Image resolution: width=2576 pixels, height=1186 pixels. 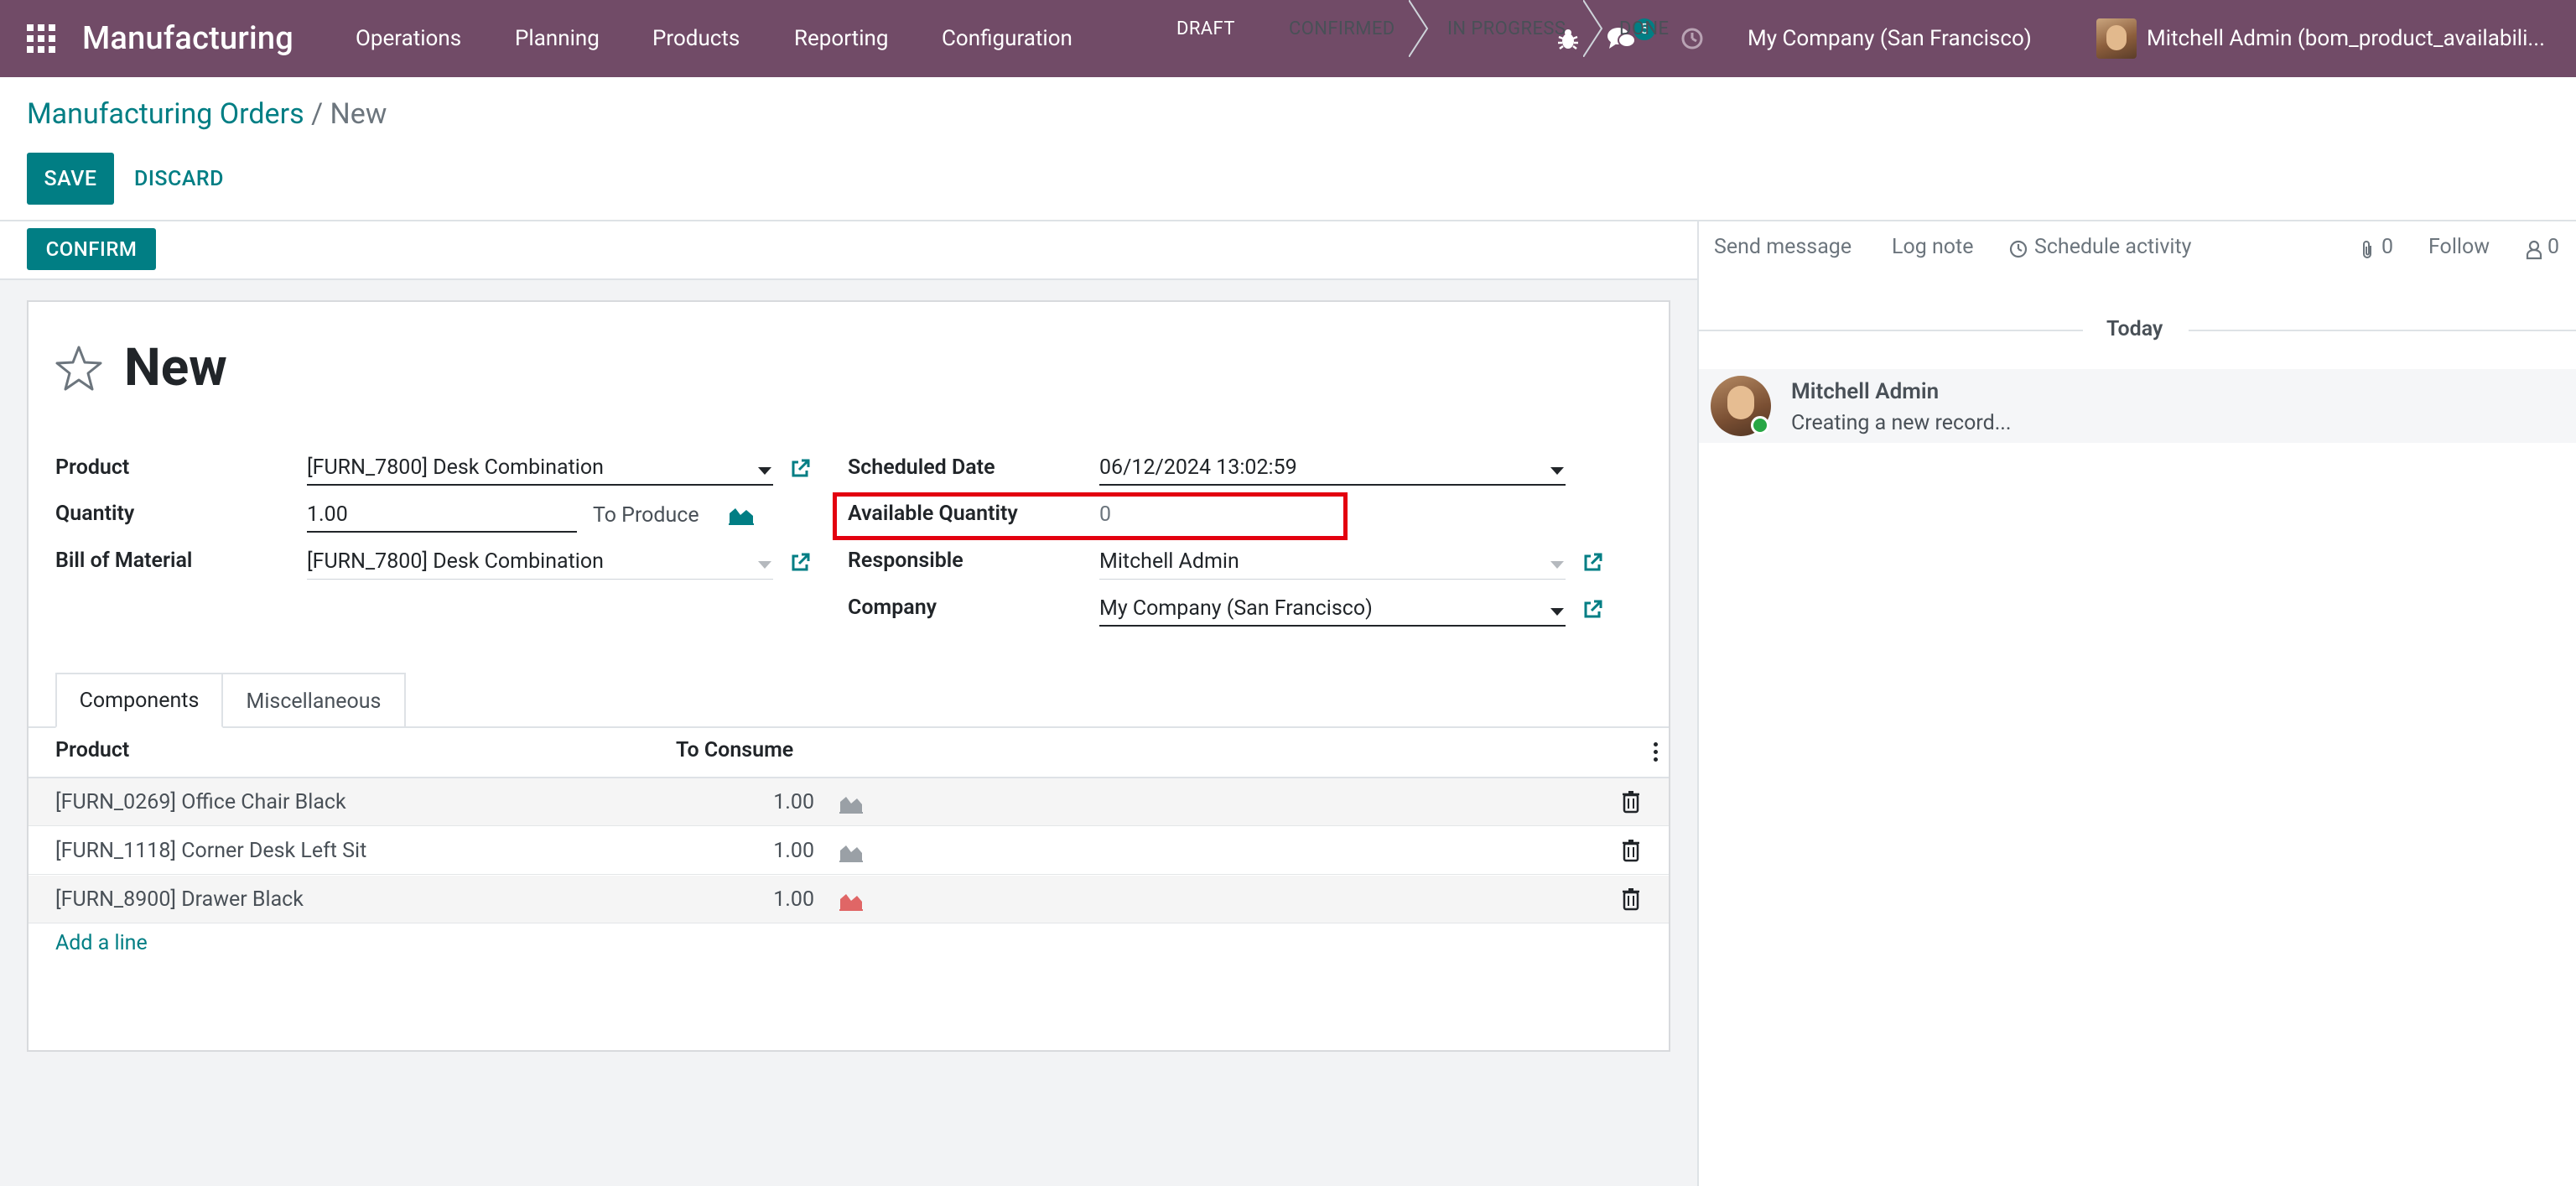 What do you see at coordinates (1557, 471) in the screenshot?
I see `scheduled-date-dropdown-icon` at bounding box center [1557, 471].